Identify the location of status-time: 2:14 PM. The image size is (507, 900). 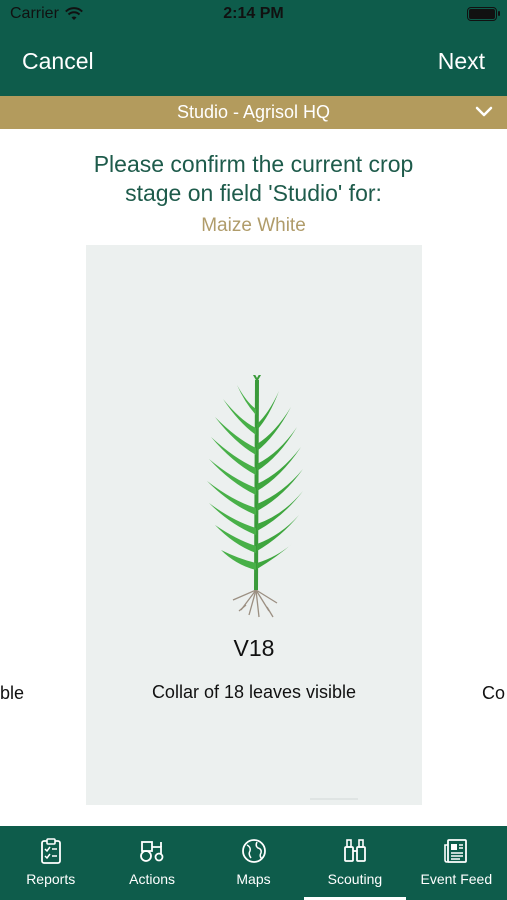
(253, 13).